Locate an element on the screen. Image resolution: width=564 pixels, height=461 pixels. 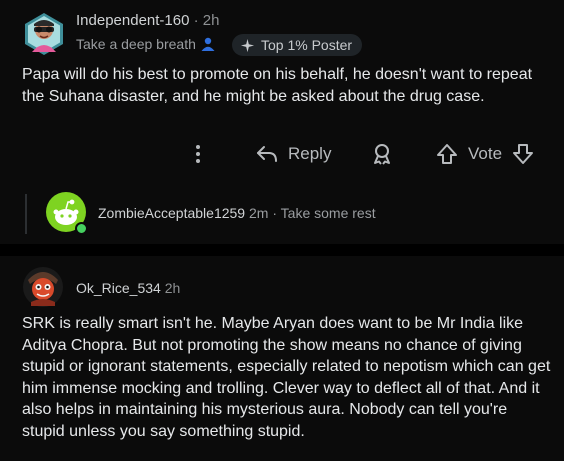
top-poster-badge: Top 1% Poster is located at coordinates (297, 45).